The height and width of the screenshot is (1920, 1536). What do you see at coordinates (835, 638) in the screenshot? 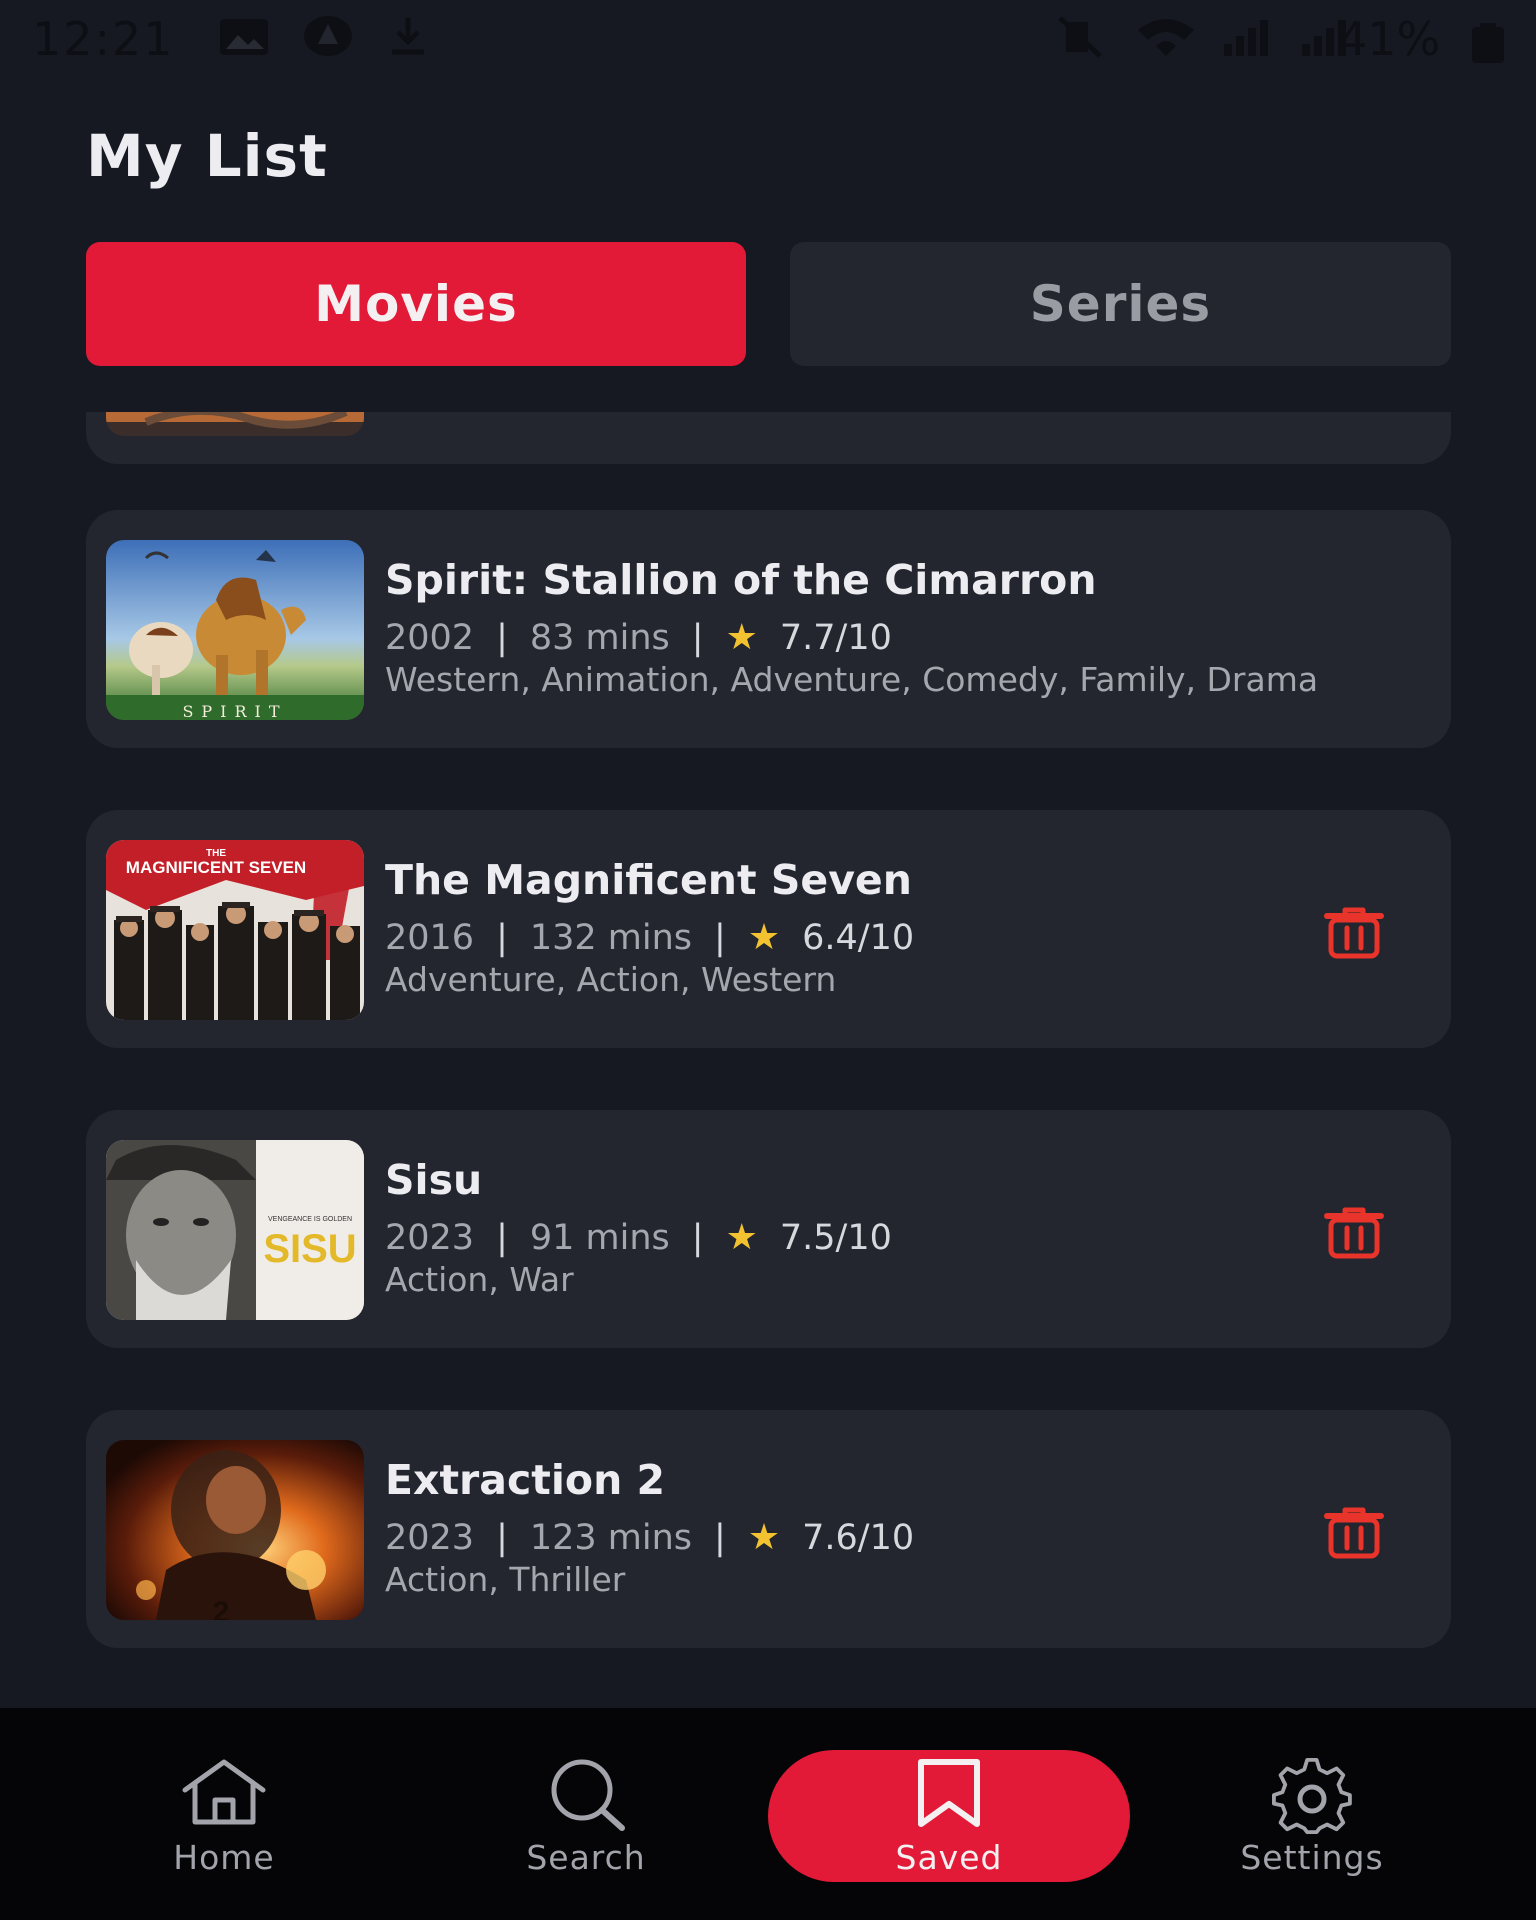
I see `movie-rating: 7.7/10` at bounding box center [835, 638].